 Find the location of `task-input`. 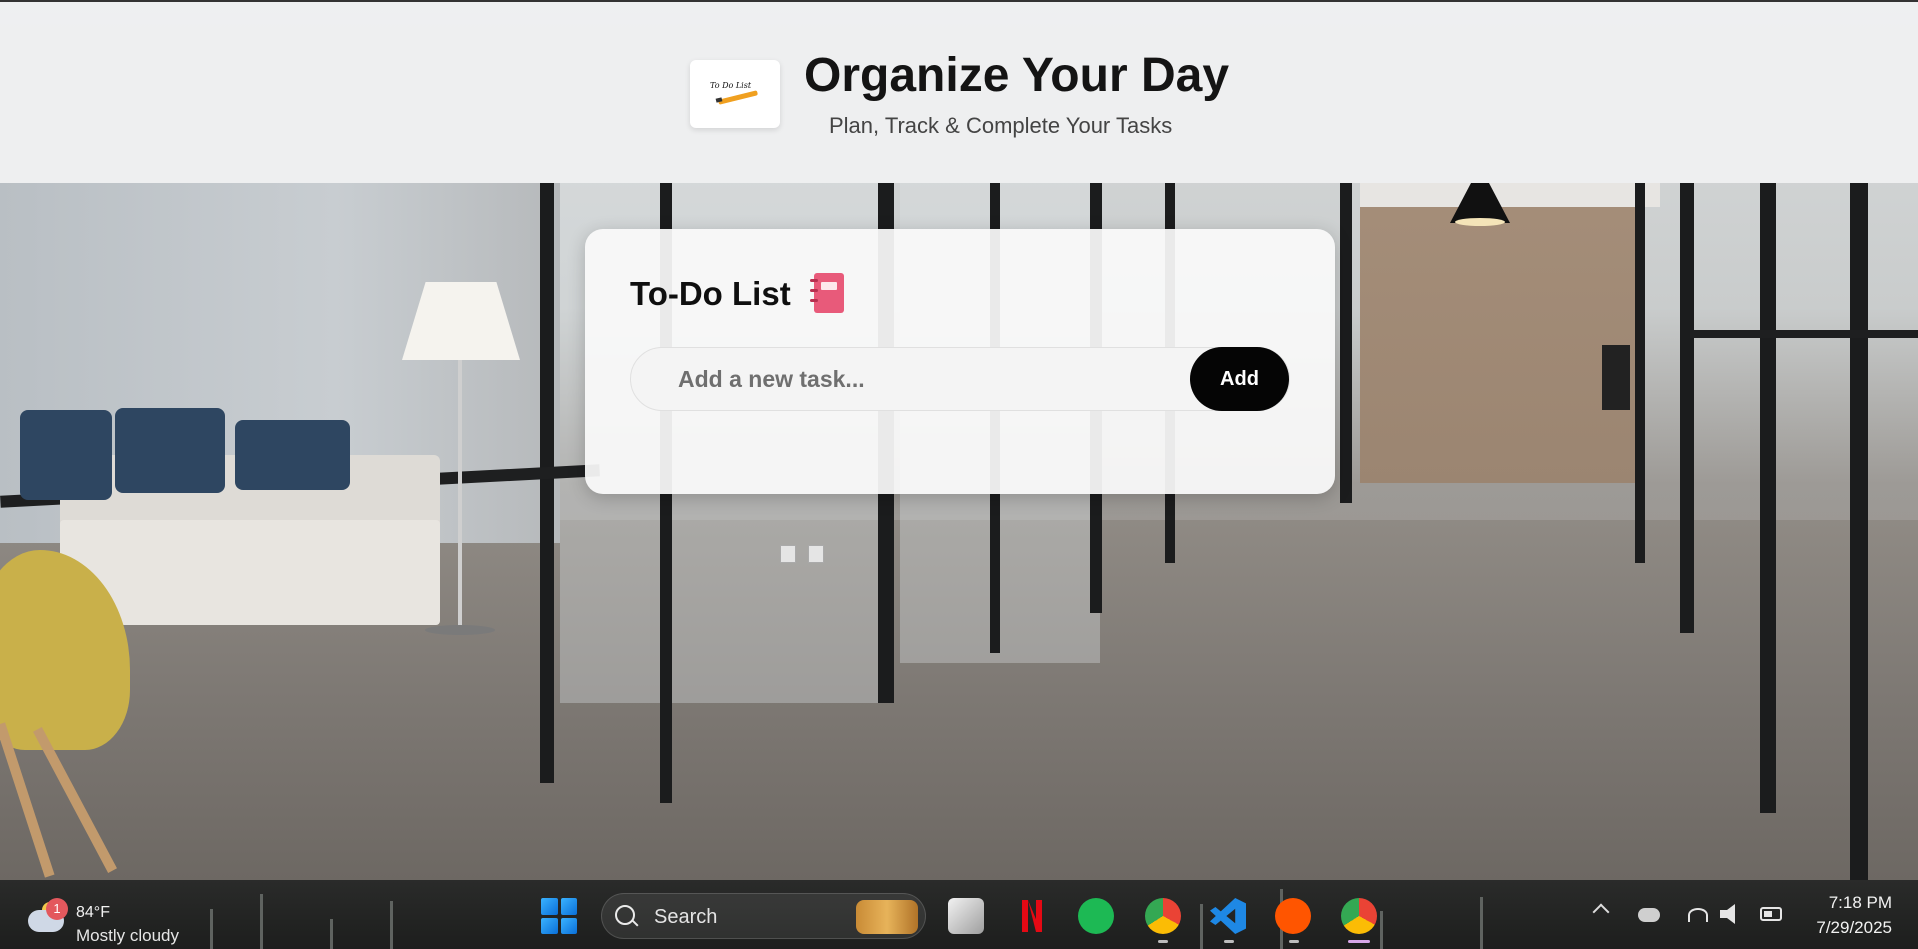

task-input is located at coordinates (906, 379).